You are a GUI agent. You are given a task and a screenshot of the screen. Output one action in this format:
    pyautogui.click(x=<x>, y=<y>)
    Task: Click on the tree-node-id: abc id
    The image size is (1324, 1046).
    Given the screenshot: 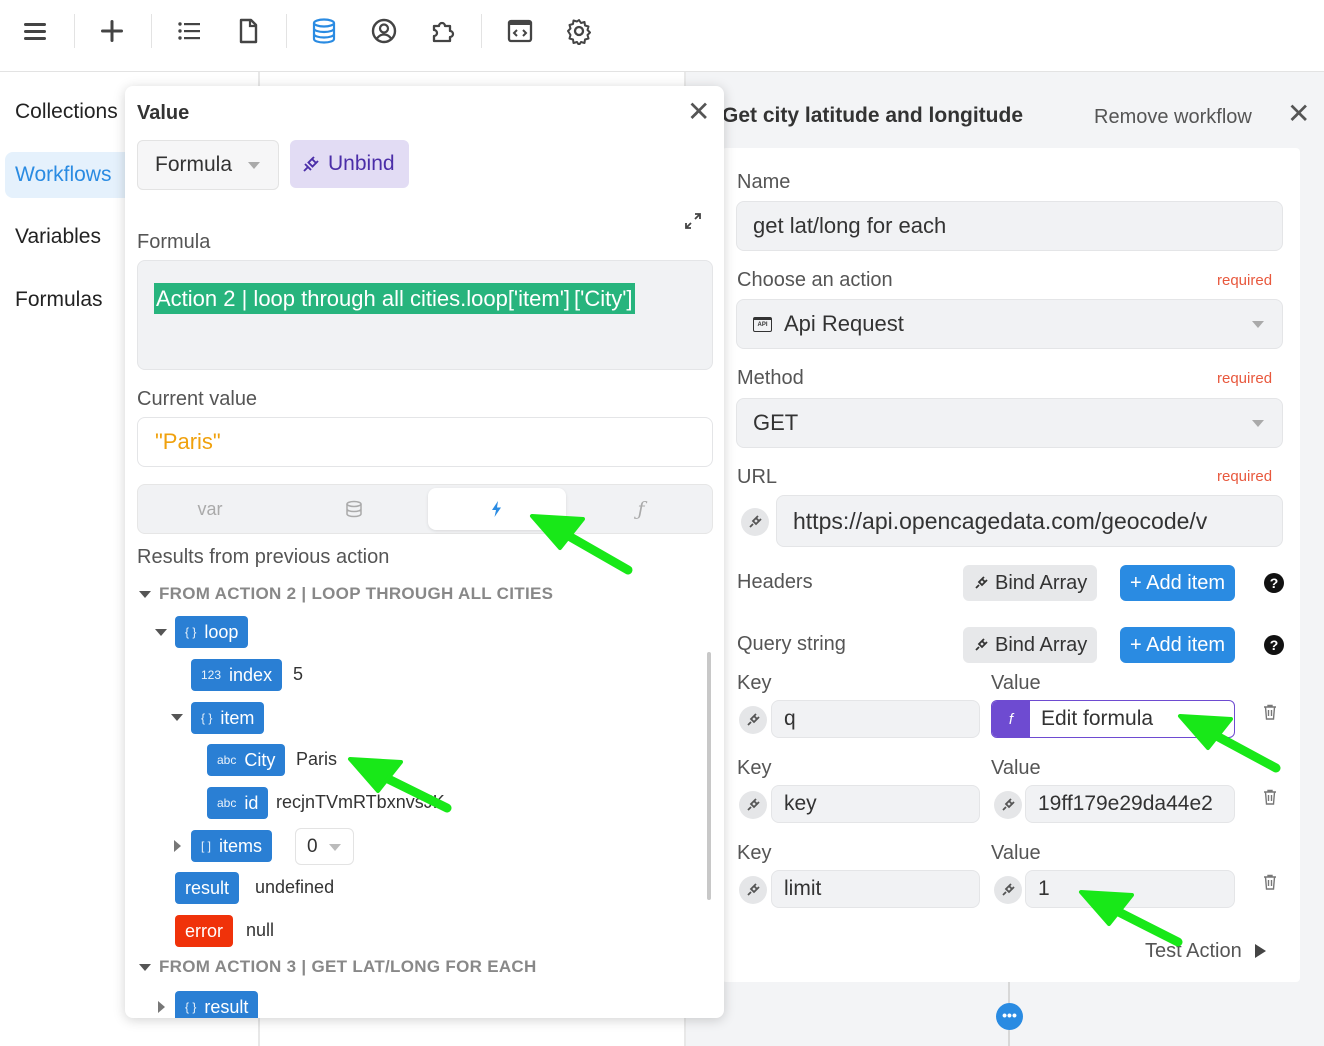 What is the action you would take?
    pyautogui.click(x=238, y=803)
    